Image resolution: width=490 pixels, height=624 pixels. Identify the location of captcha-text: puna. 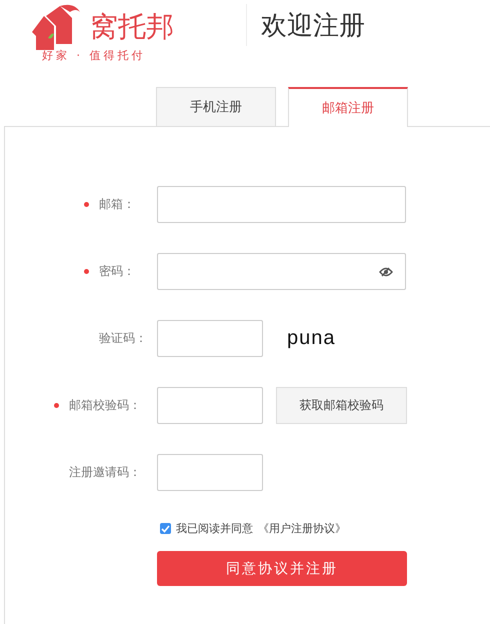
(311, 338).